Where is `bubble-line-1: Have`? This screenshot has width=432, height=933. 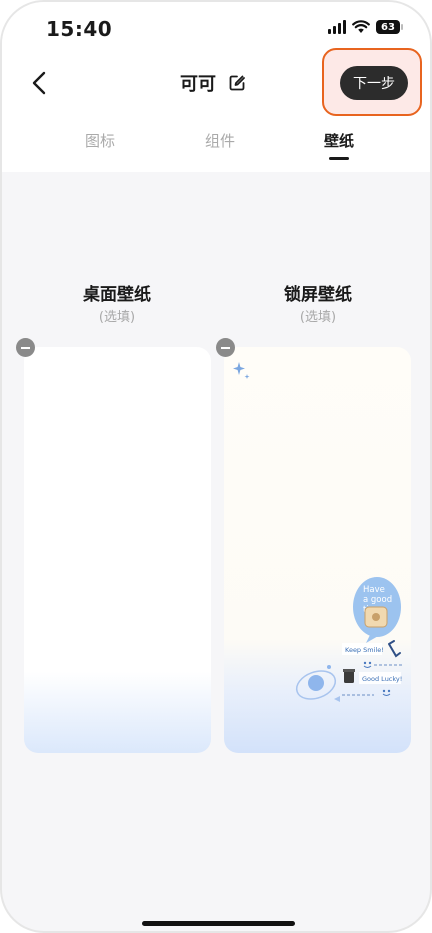
bubble-line-1: Have is located at coordinates (374, 590).